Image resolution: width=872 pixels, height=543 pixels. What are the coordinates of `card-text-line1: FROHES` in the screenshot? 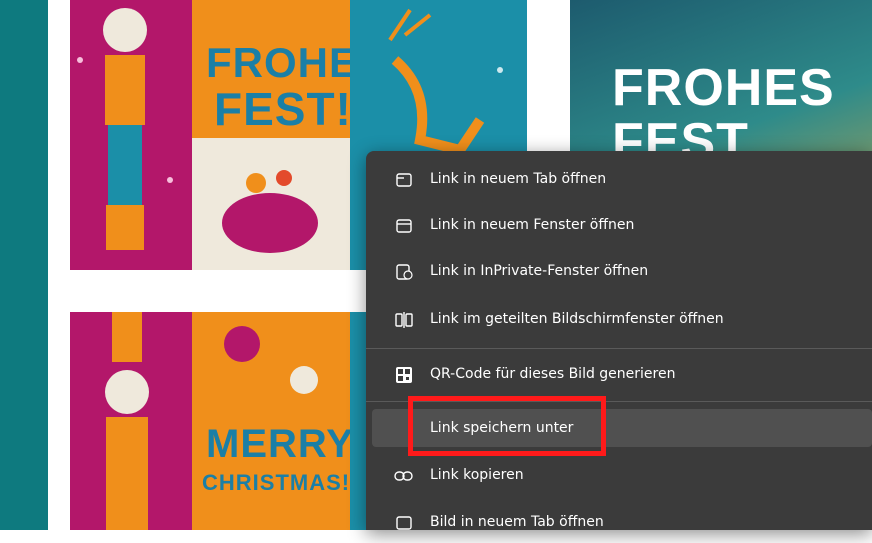 It's located at (723, 88).